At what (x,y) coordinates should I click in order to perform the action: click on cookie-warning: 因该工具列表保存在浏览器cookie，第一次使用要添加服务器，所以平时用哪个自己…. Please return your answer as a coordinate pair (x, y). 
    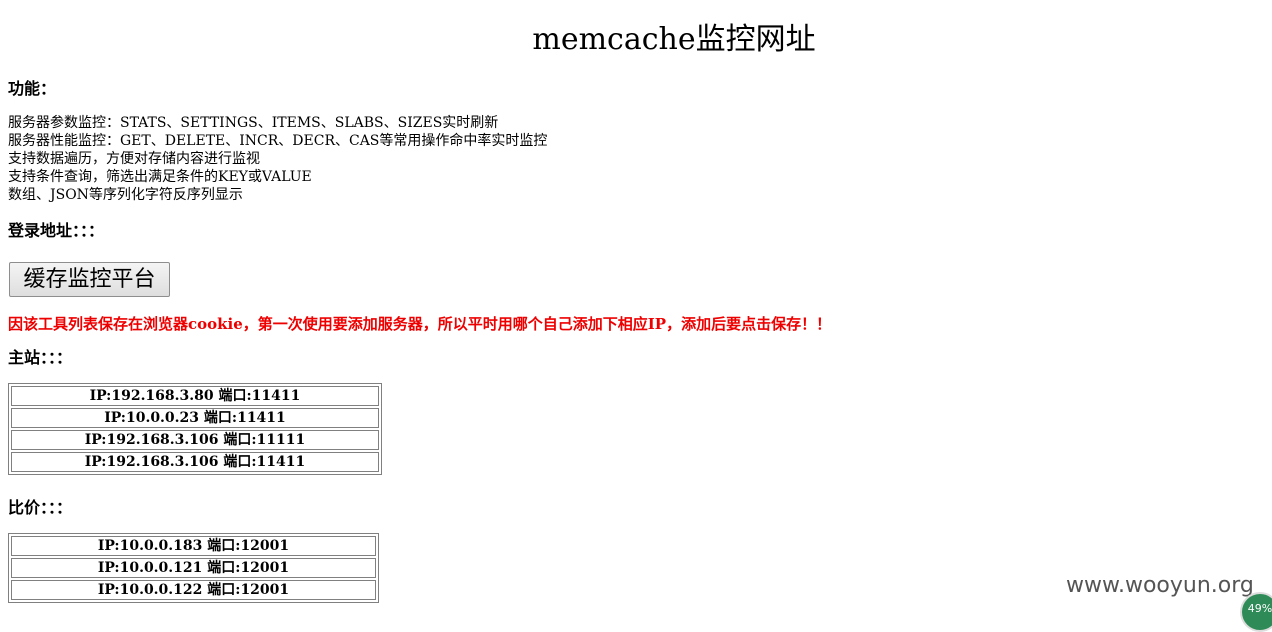
    Looking at the image, I should click on (420, 324).